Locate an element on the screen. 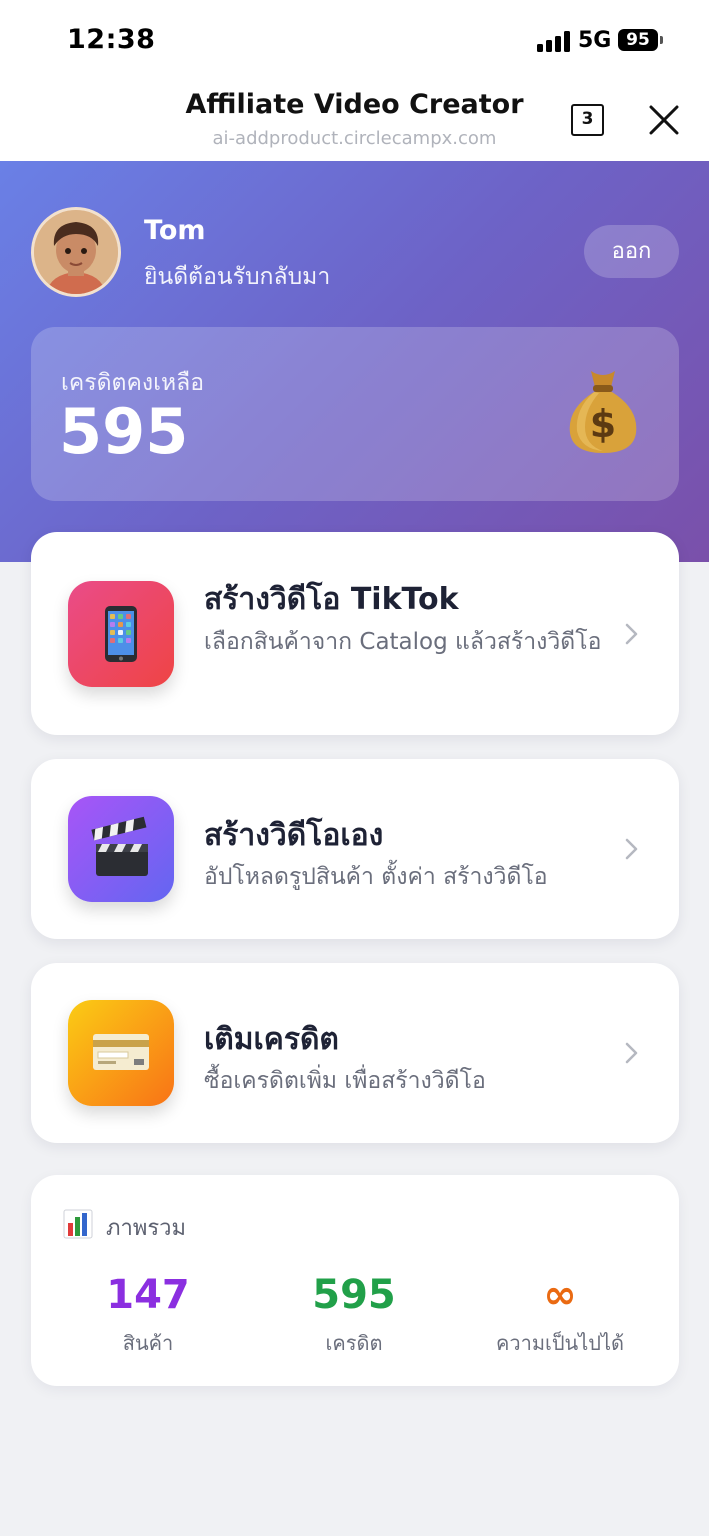 The height and width of the screenshot is (1536, 709). close-button is located at coordinates (664, 120).